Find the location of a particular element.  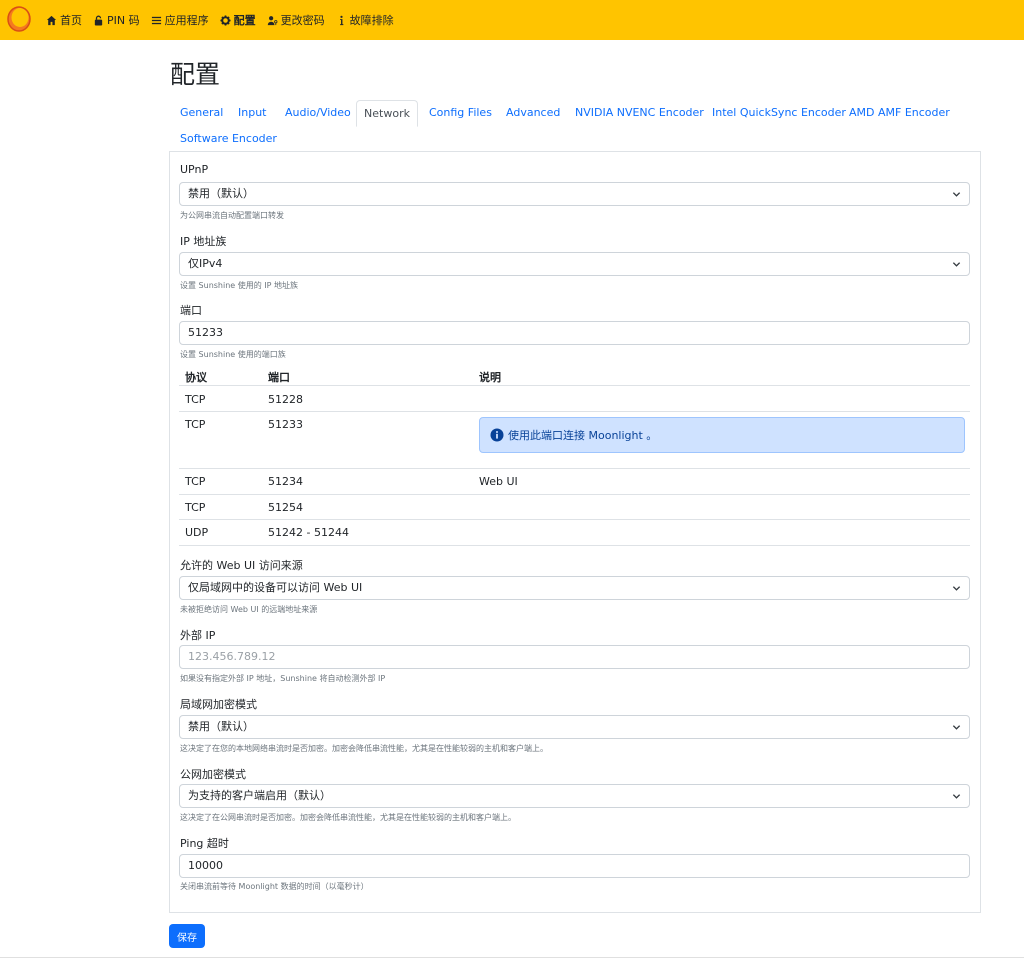

top-navbar: 首页 PIN 码 应用程序 配置 更改密码 故障排除 is located at coordinates (512, 20).